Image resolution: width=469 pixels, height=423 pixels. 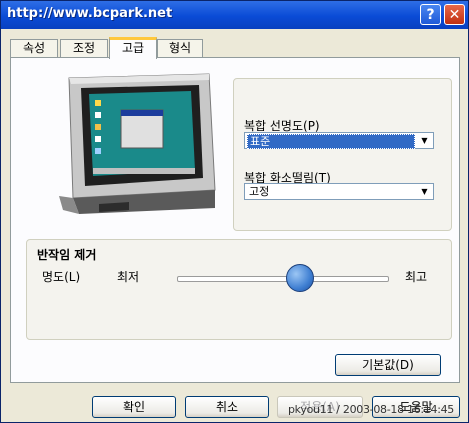 What do you see at coordinates (34, 48) in the screenshot?
I see `tab-properties: 속성` at bounding box center [34, 48].